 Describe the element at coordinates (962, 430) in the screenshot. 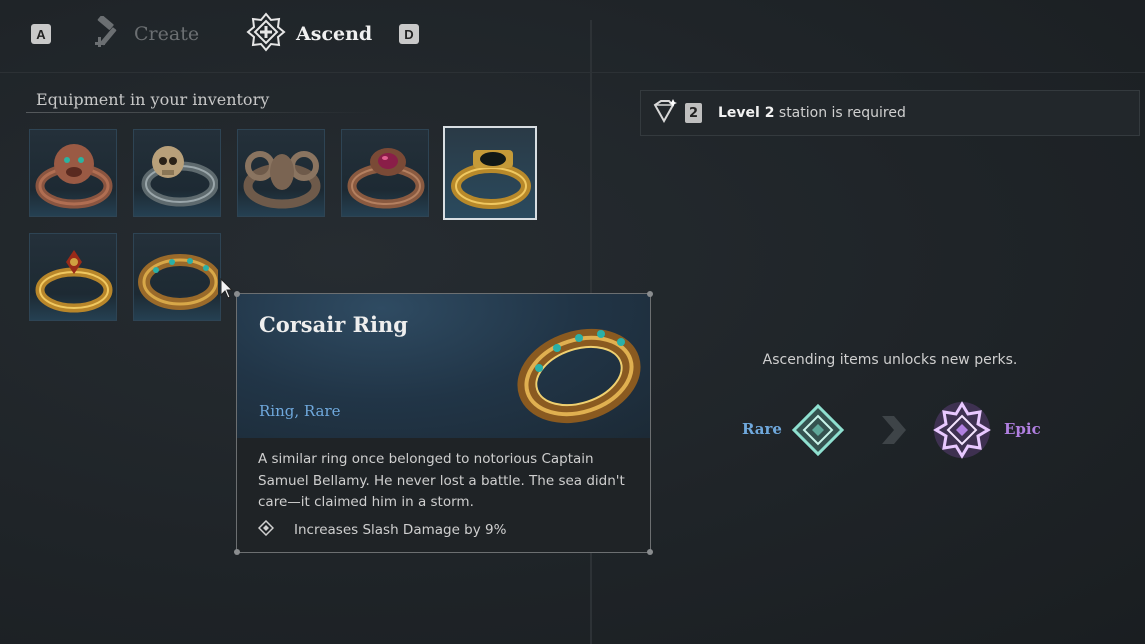

I see `epic-rarity-icon` at that location.